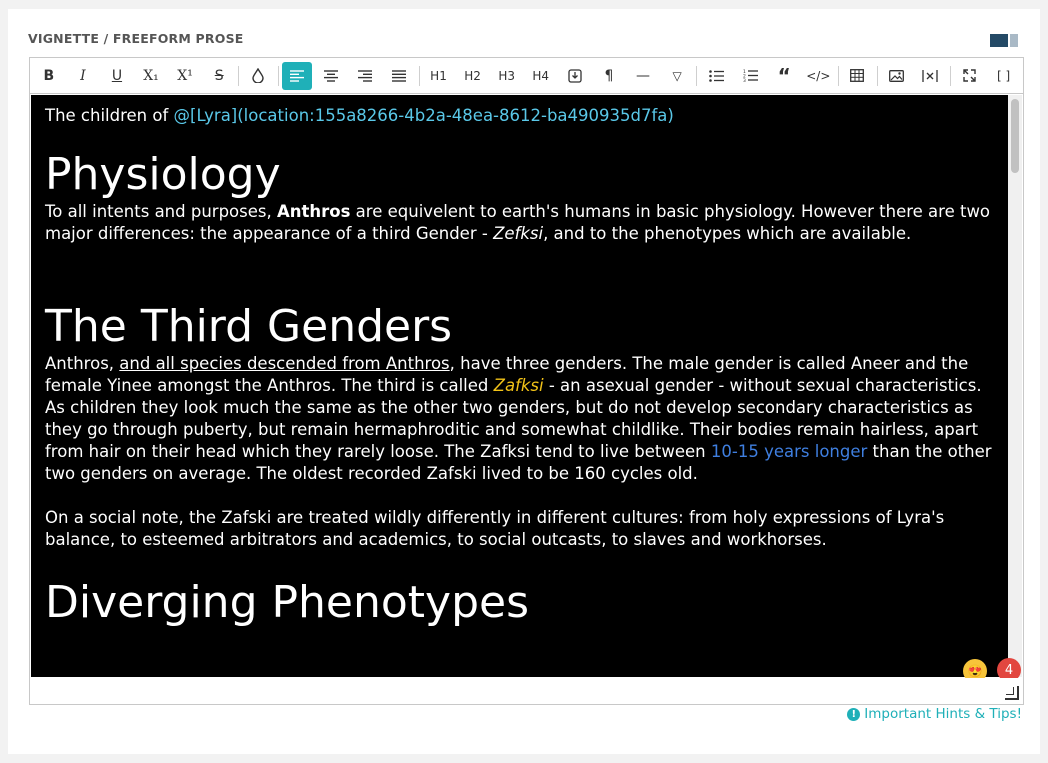 This screenshot has height=763, width=1048. What do you see at coordinates (249, 326) in the screenshot?
I see `heading-third-genders: The Third Genders` at bounding box center [249, 326].